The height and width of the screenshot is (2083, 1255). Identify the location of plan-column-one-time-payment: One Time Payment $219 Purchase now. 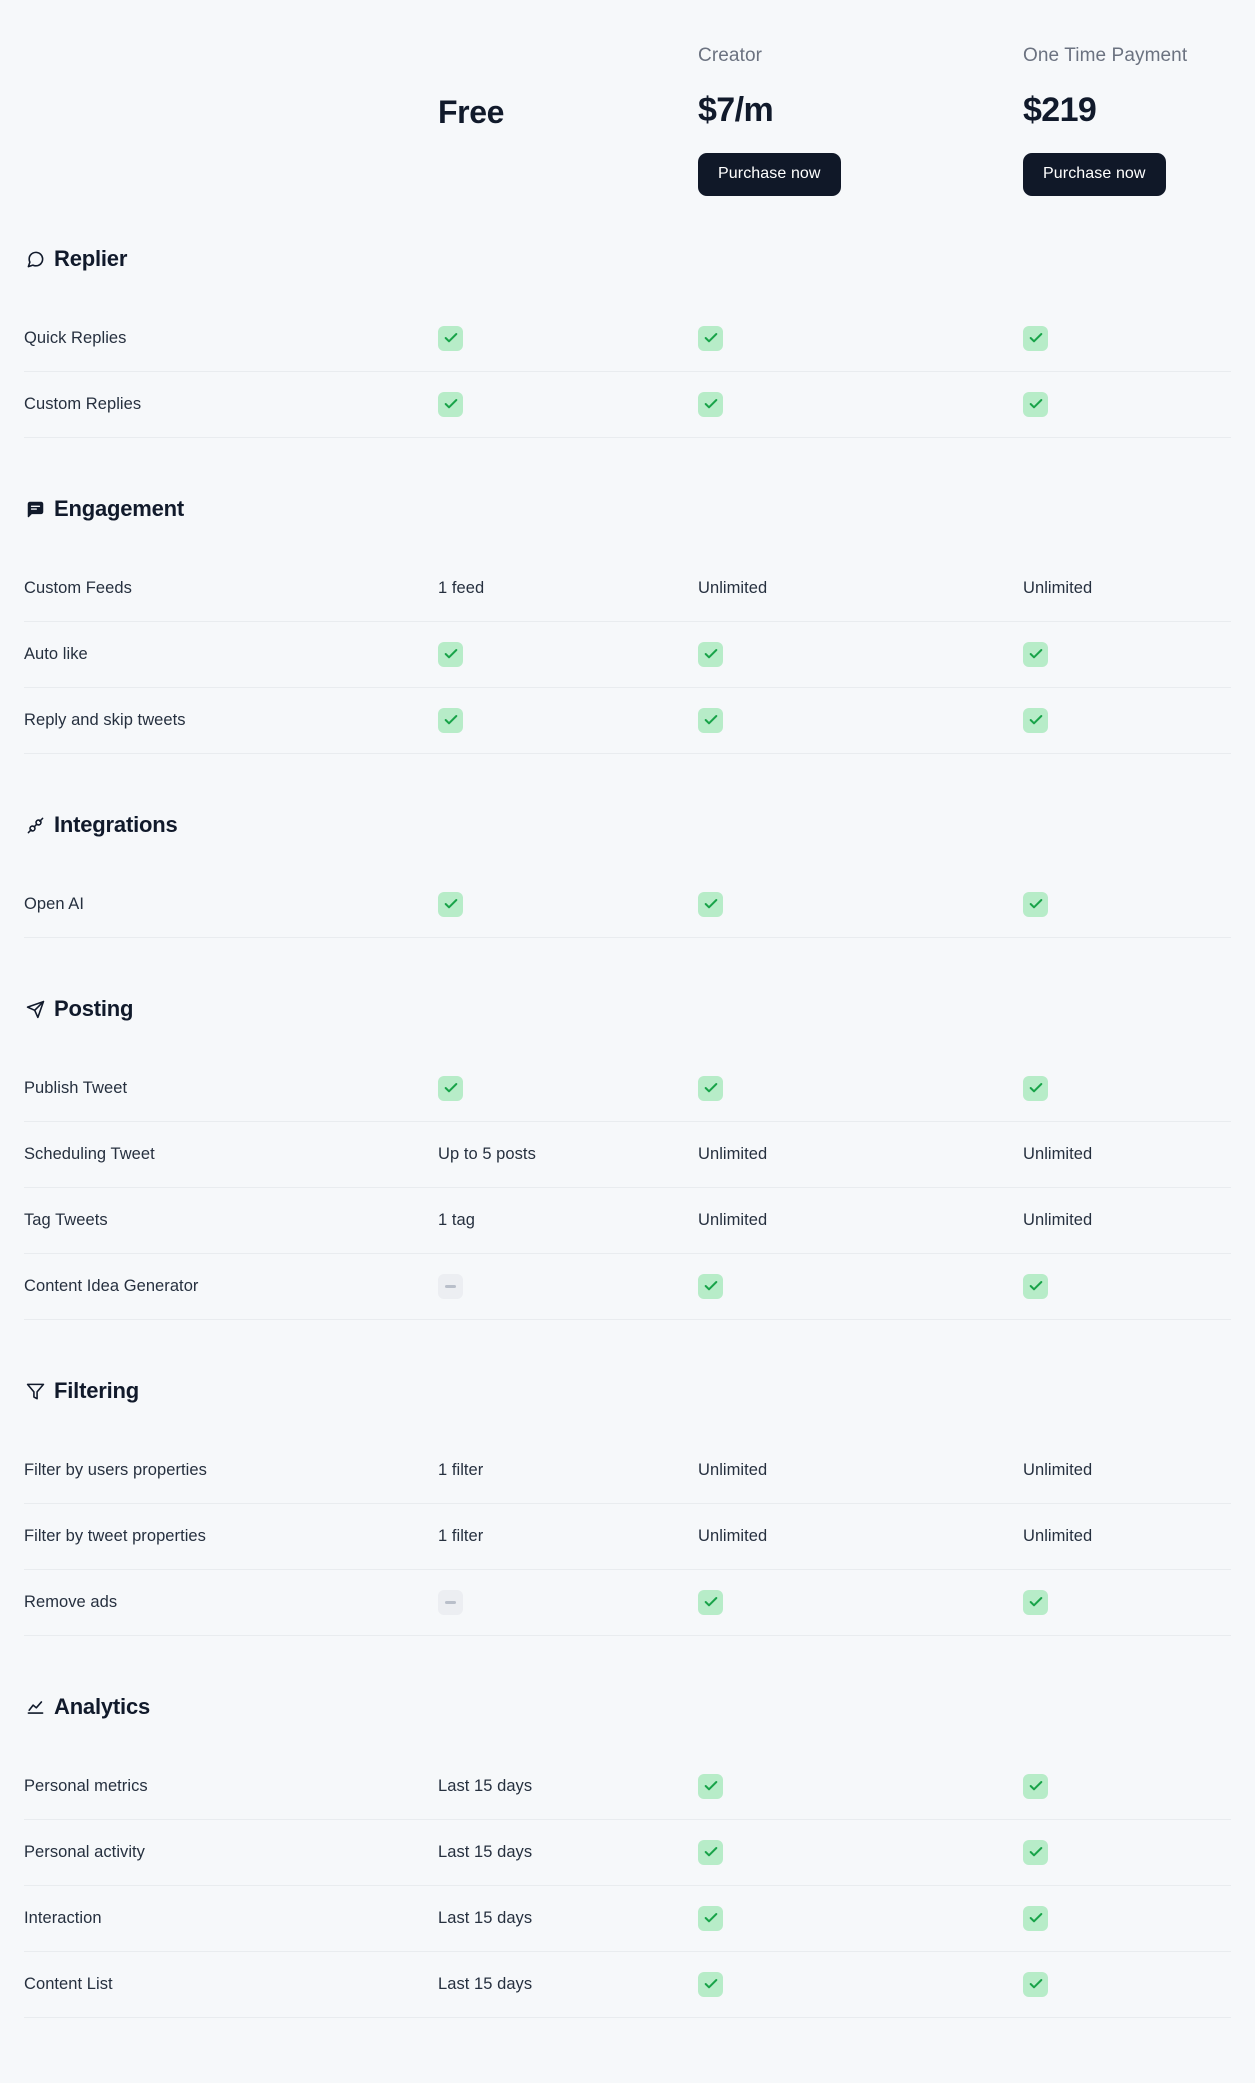
(1127, 121).